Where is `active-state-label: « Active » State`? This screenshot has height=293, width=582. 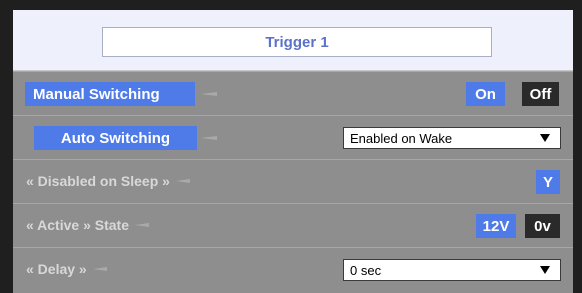
active-state-label: « Active » State is located at coordinates (77, 225).